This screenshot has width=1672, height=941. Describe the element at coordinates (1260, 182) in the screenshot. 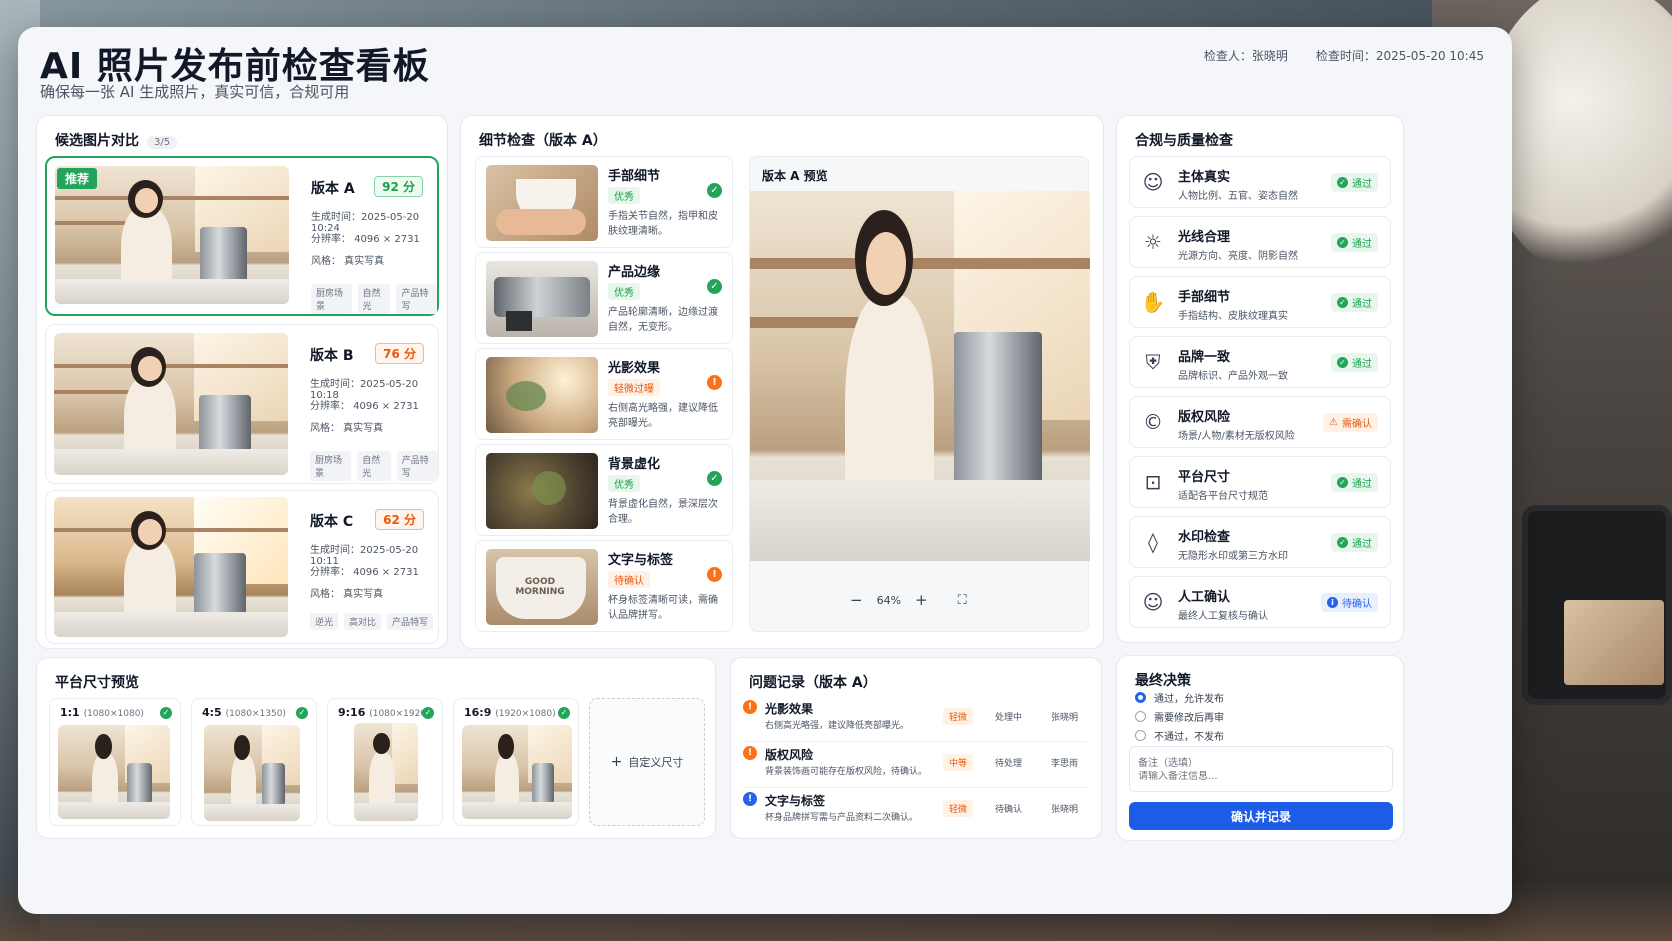

I see `comp-subject: ☺ 主体真实 人物比例、五官、姿态自然 ✓ 通过` at that location.